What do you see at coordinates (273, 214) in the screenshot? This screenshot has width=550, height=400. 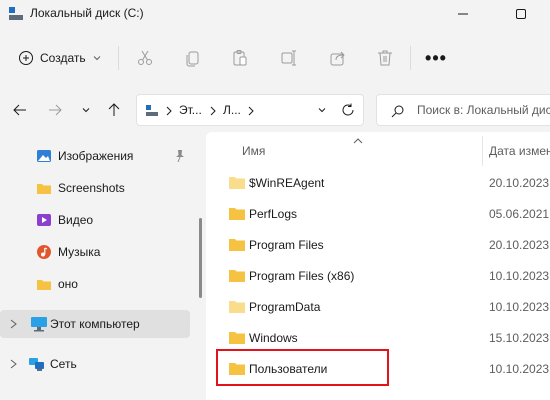 I see `file-name: PerfLogs` at bounding box center [273, 214].